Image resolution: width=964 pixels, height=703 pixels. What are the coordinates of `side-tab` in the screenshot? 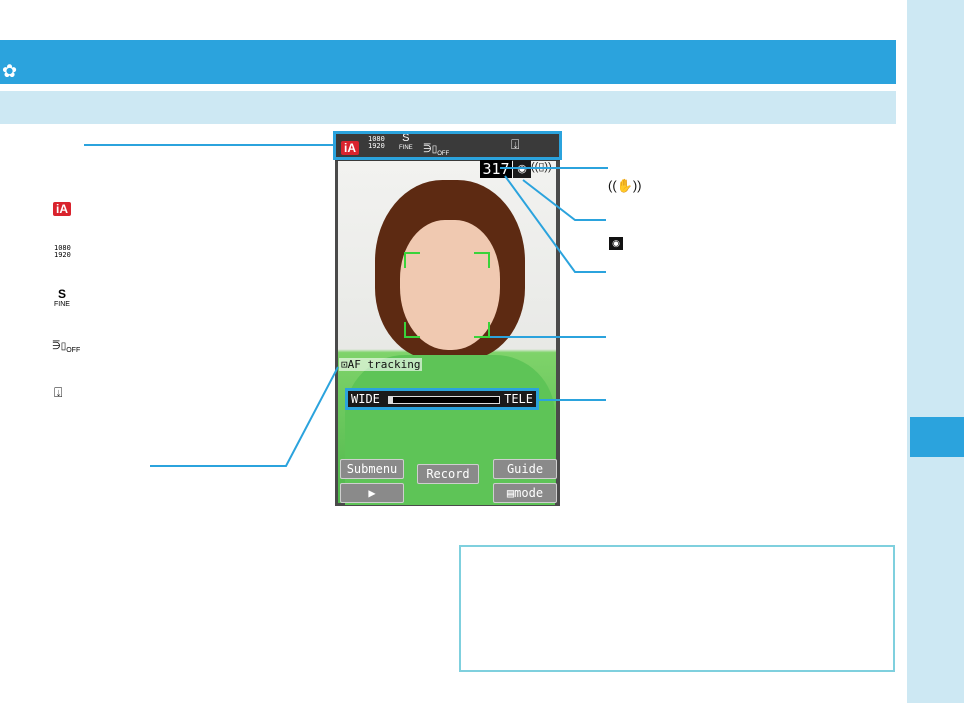 It's located at (937, 437).